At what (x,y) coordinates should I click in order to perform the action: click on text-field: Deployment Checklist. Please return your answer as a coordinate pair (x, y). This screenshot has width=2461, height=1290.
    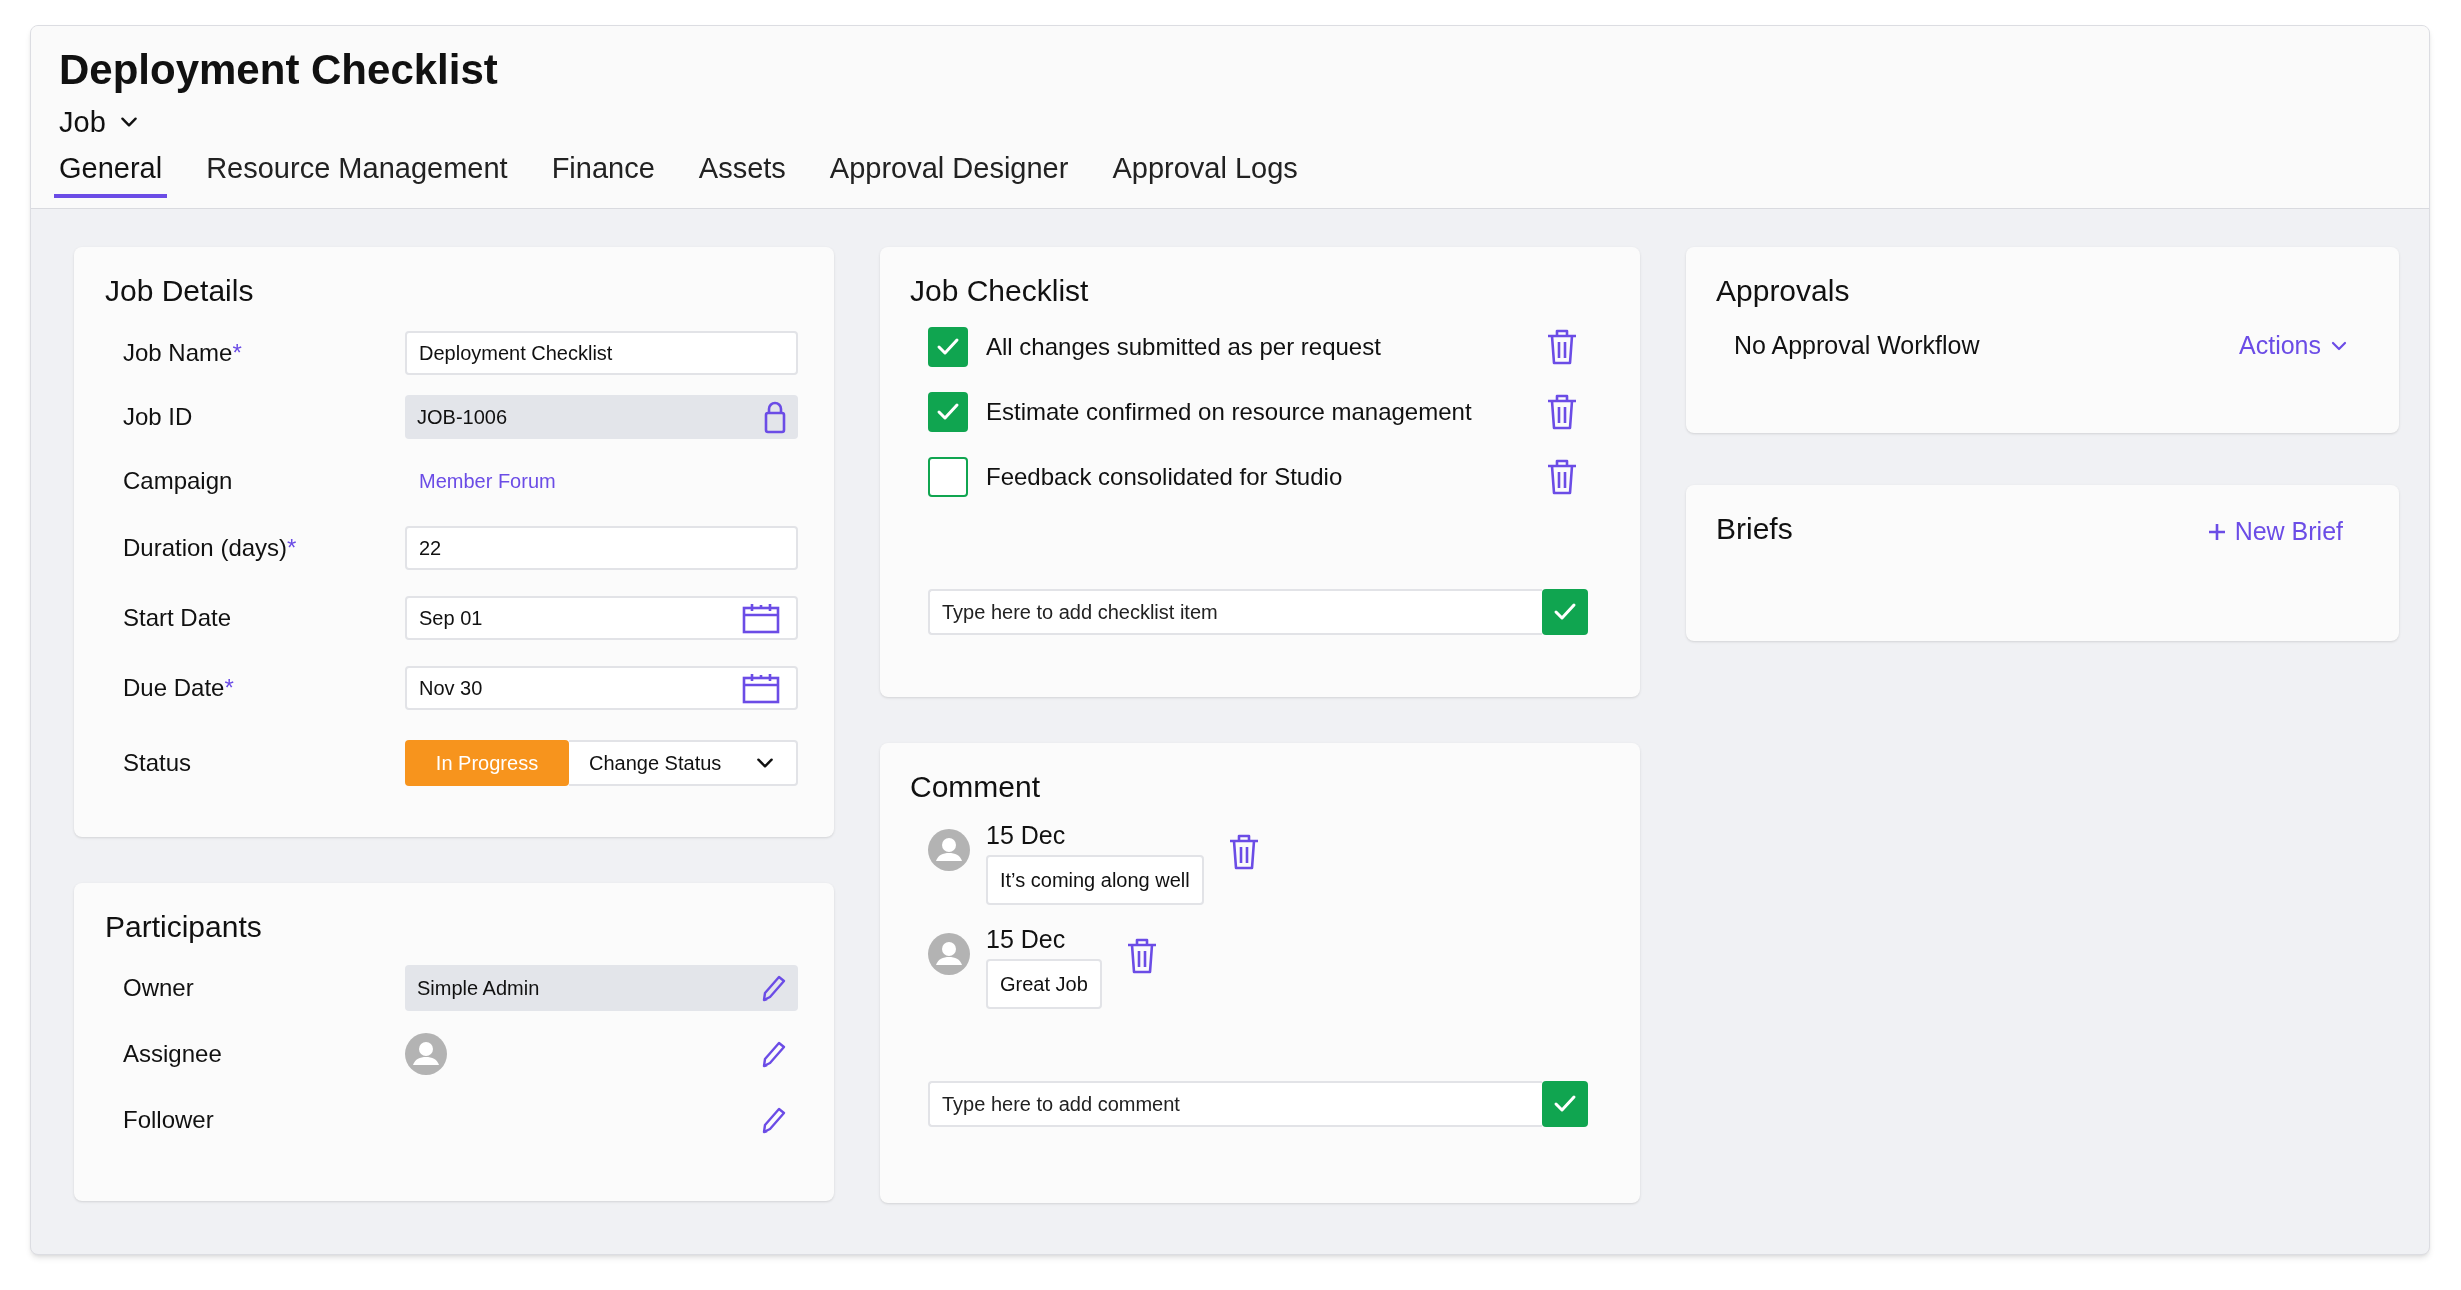
    Looking at the image, I should click on (601, 353).